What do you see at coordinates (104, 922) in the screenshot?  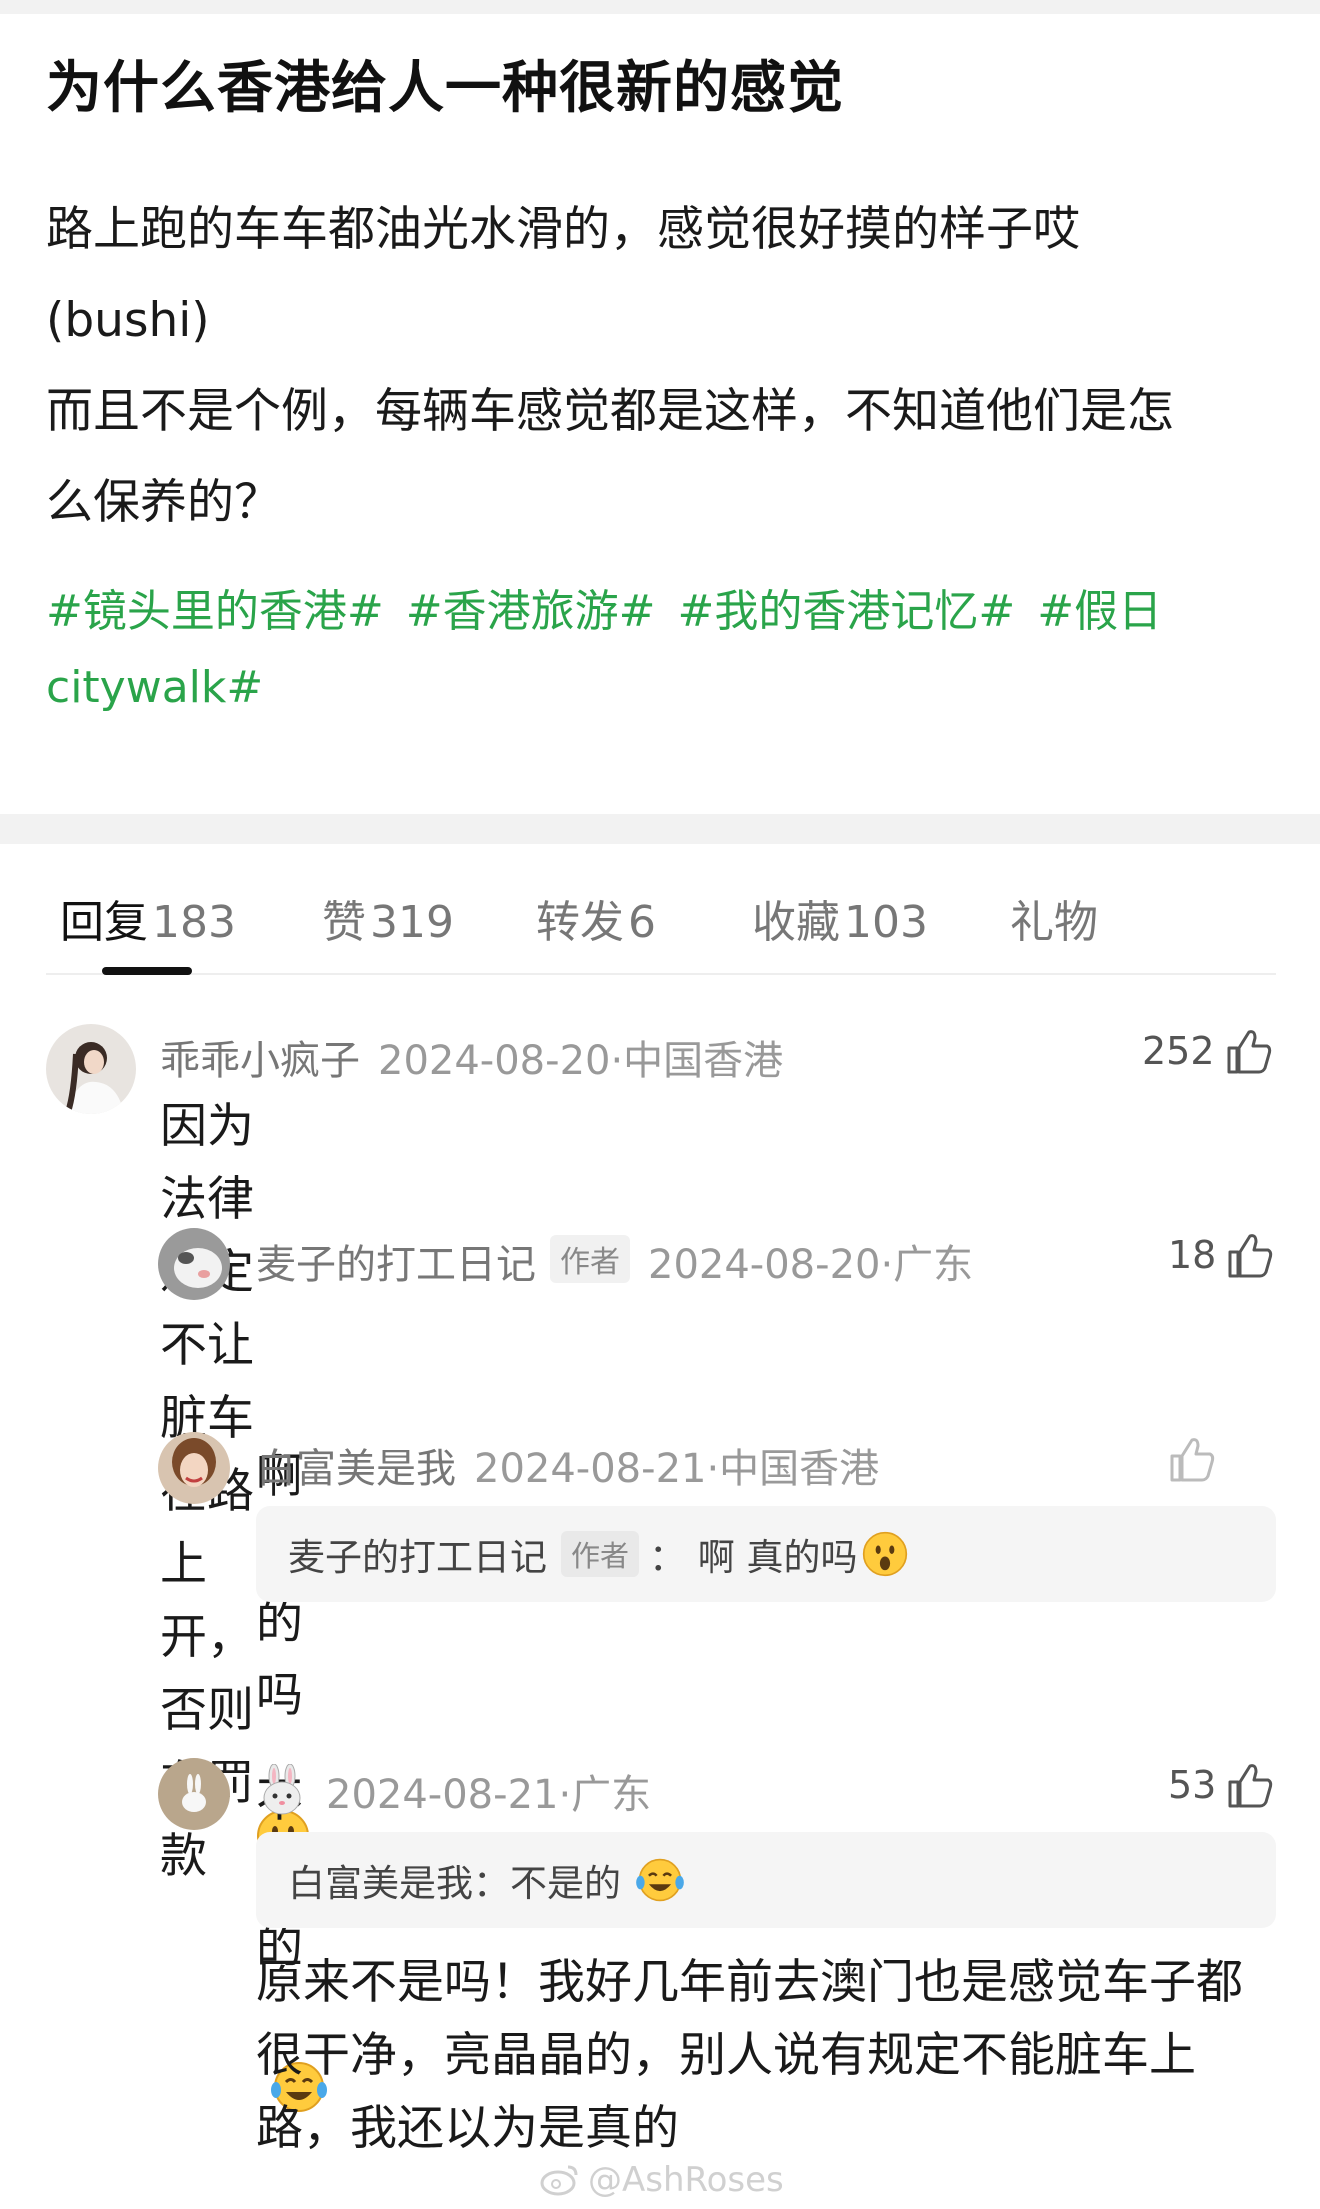 I see `tab-label: 回复` at bounding box center [104, 922].